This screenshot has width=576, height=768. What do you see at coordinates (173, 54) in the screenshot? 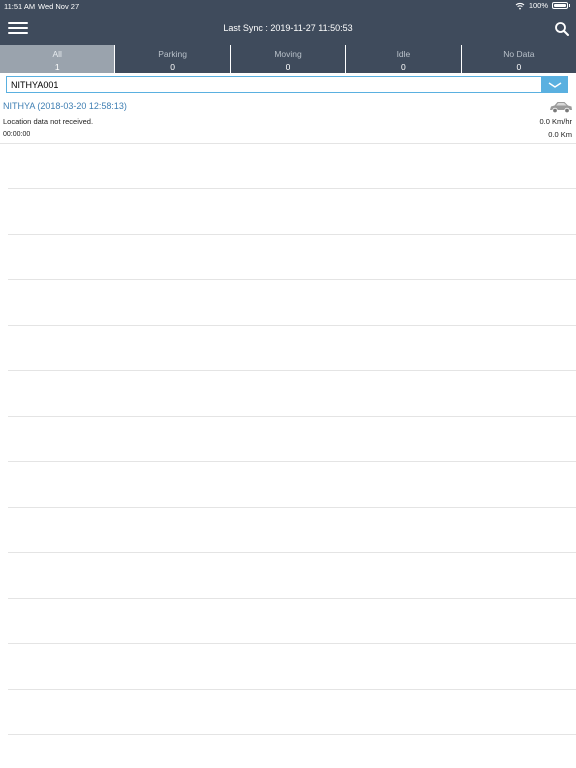
I see `tab-label: Parking` at bounding box center [173, 54].